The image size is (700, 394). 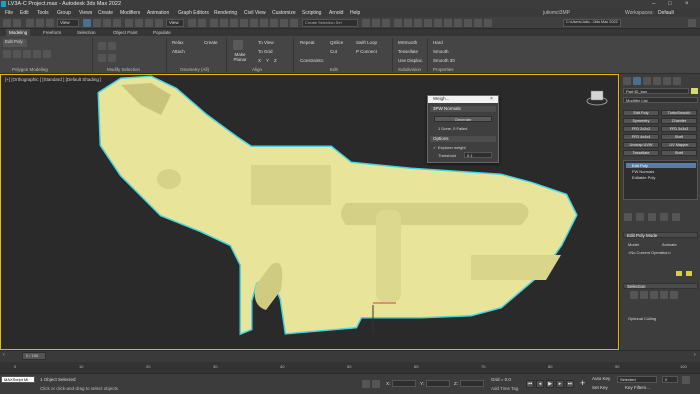 I want to click on keyboard-shortcut-icon, so click(x=202, y=23).